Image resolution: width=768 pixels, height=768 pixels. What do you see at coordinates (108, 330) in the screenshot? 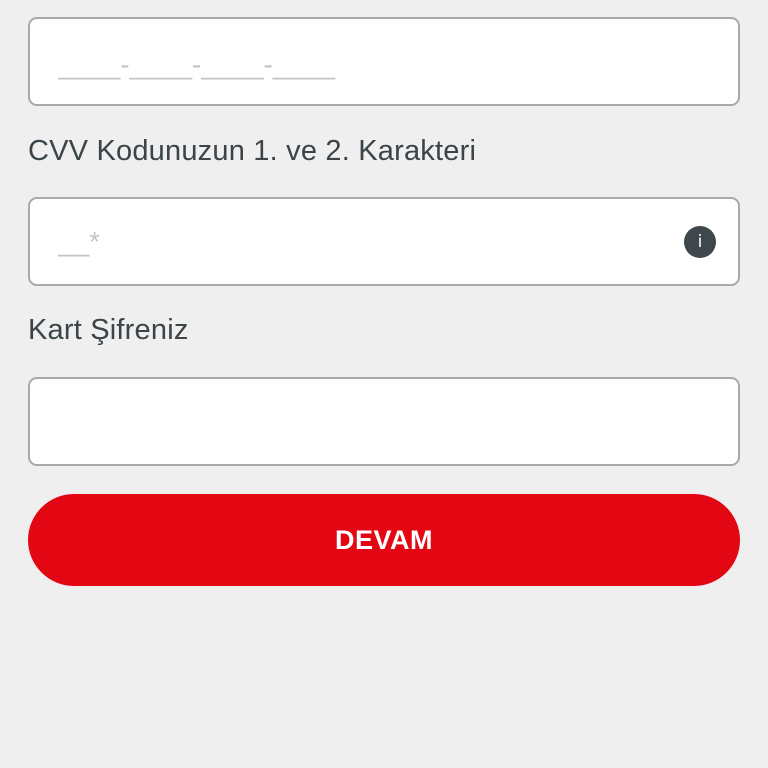
I see `pin-label: Kart Şifreniz` at bounding box center [108, 330].